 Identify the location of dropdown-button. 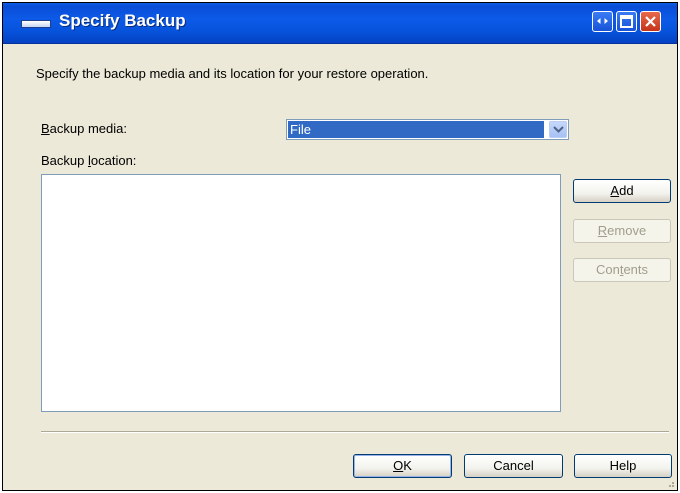
(558, 129).